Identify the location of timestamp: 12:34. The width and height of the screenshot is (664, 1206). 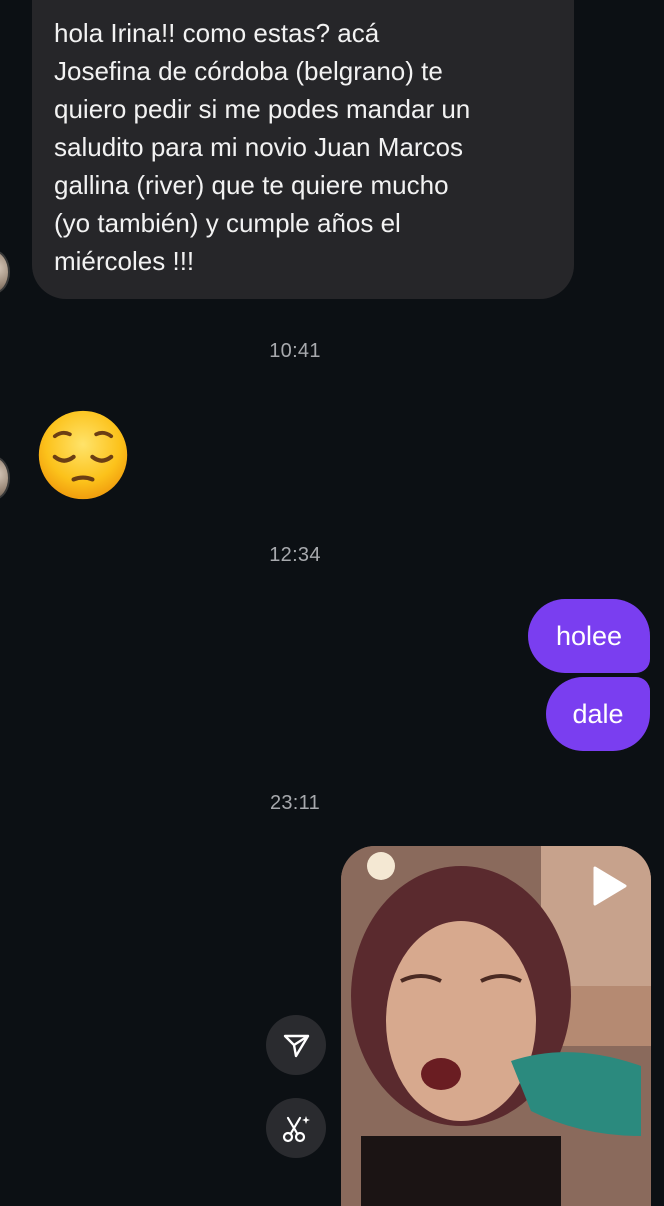
(295, 555).